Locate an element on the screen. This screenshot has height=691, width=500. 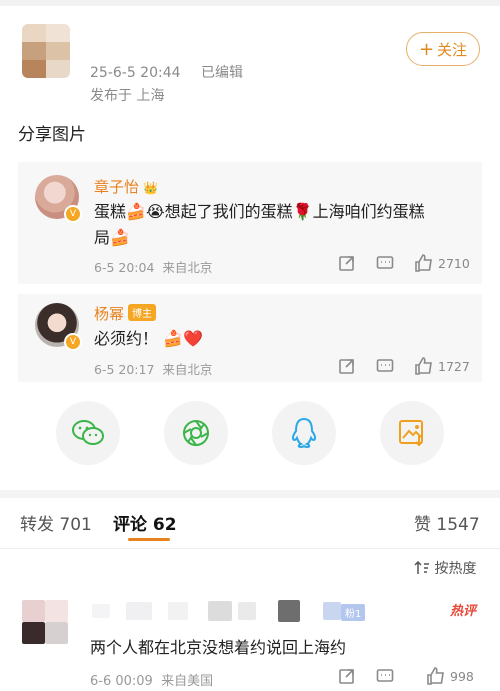
text-segment: 想起了我们的蛋糕 is located at coordinates (228, 211).